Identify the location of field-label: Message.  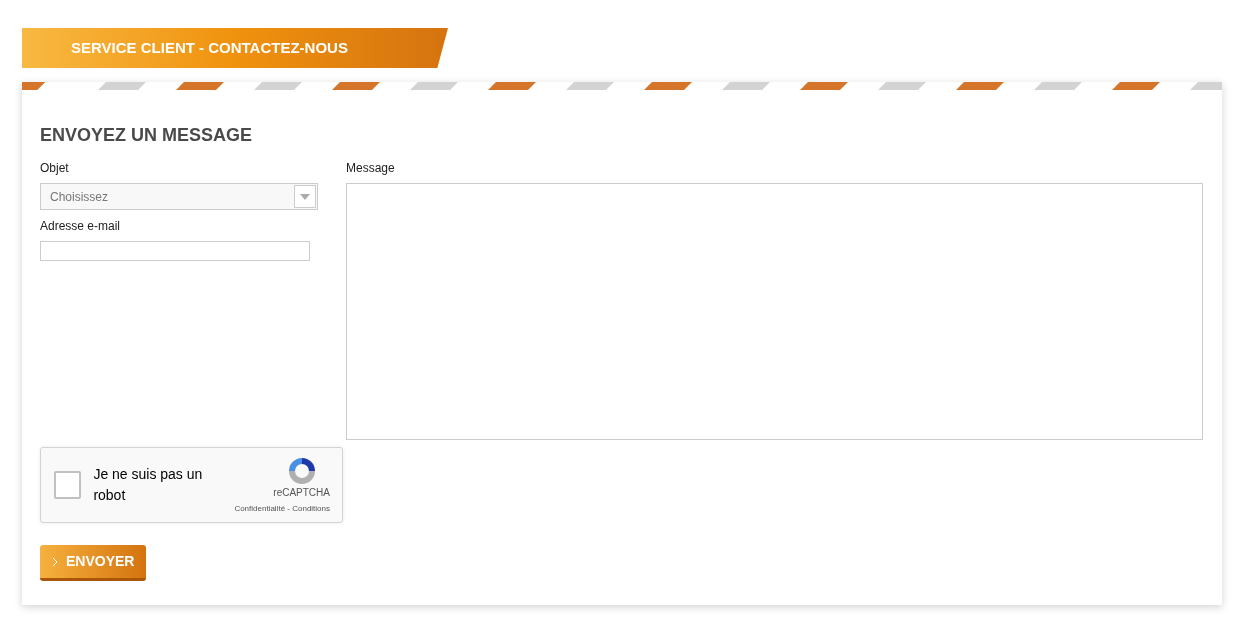
(371, 168).